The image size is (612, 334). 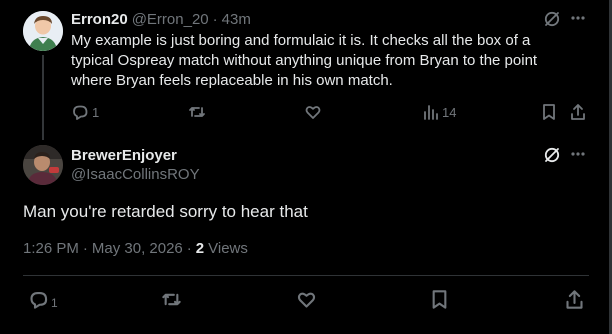 What do you see at coordinates (578, 18) in the screenshot?
I see `more-options-icon` at bounding box center [578, 18].